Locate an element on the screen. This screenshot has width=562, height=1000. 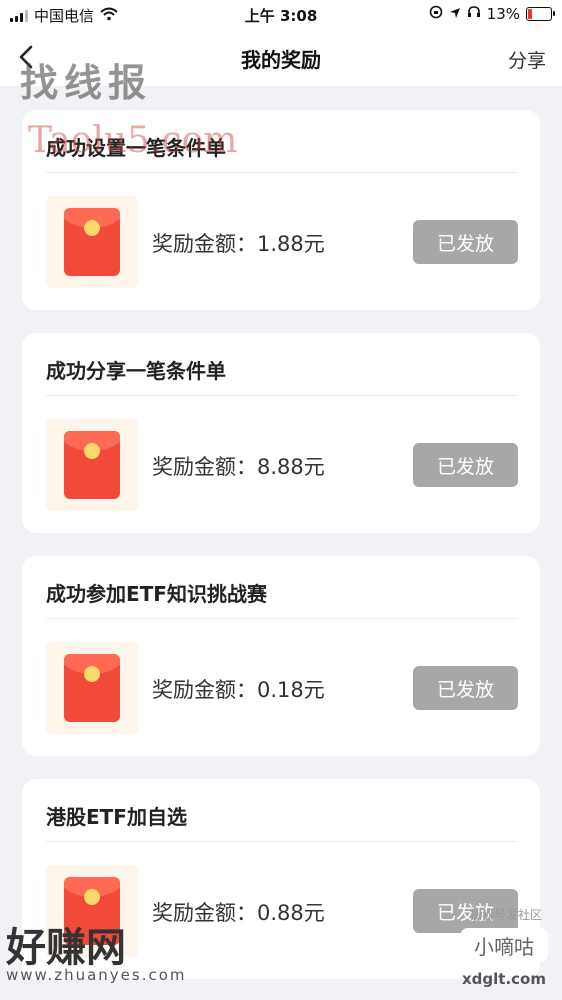
watermark-bottom-left-url: www.zhuanyes.com is located at coordinates (96, 975).